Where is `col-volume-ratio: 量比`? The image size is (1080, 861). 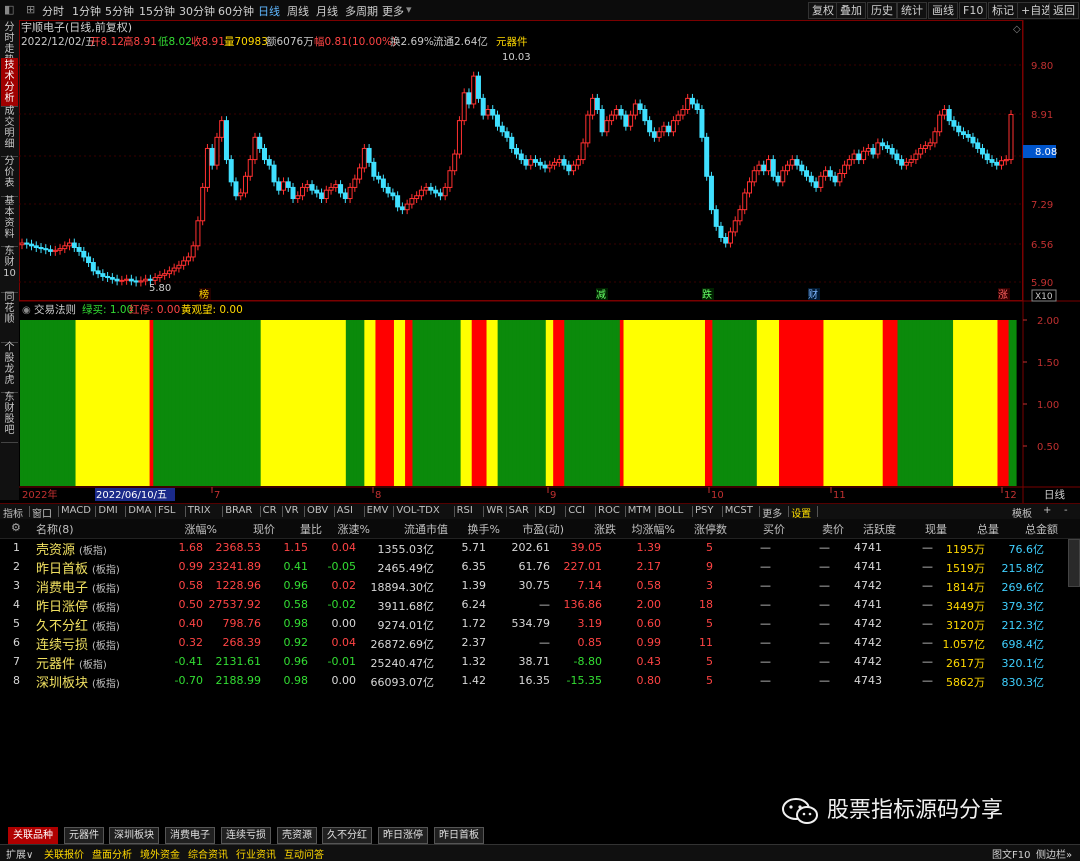 col-volume-ratio: 量比 is located at coordinates (311, 529).